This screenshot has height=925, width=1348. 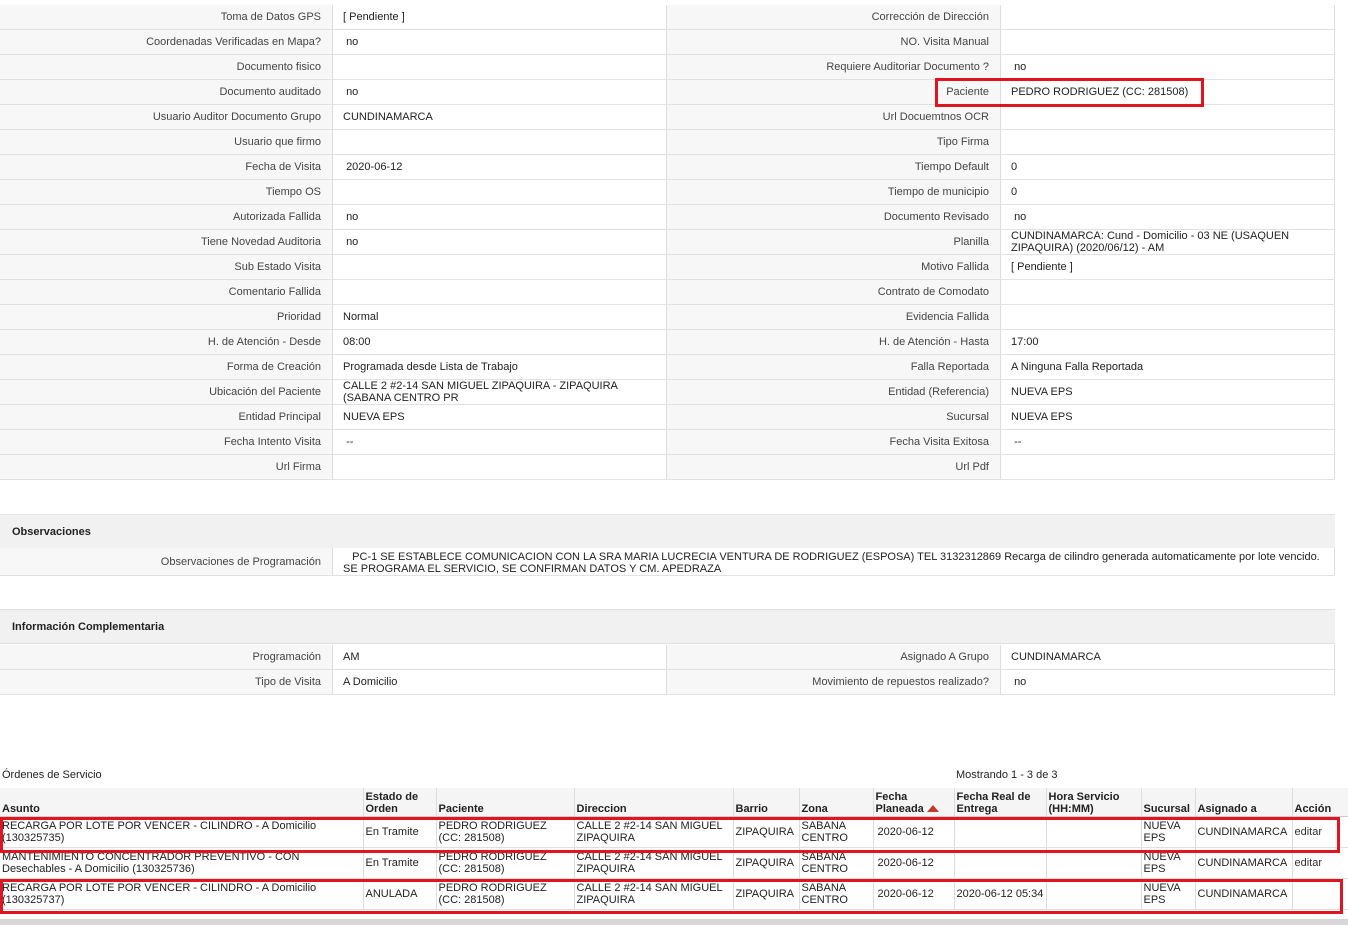 What do you see at coordinates (400, 894) in the screenshot?
I see `order-estado: ANULADA` at bounding box center [400, 894].